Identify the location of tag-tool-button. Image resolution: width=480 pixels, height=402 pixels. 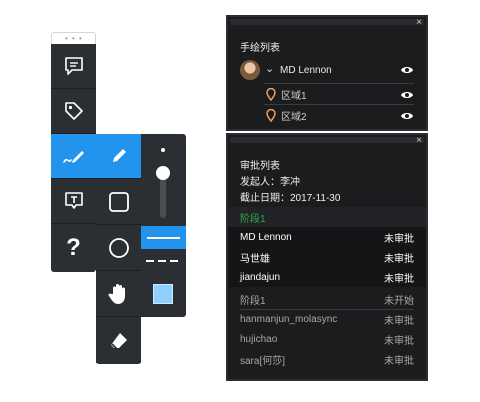
(73, 111).